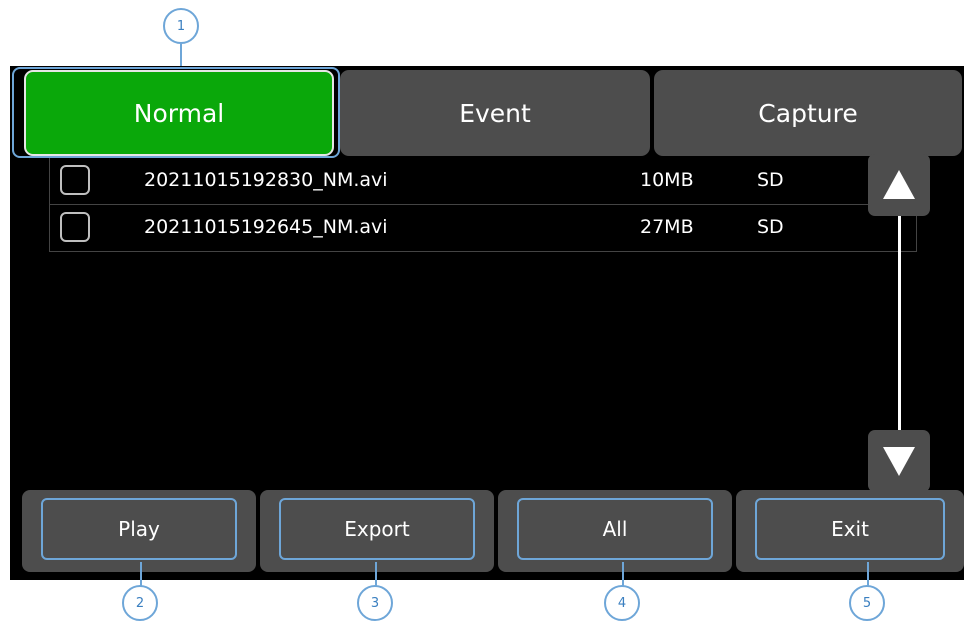 The image size is (964, 621). Describe the element at coordinates (140, 603) in the screenshot. I see `callout-marker-2: 2` at that location.